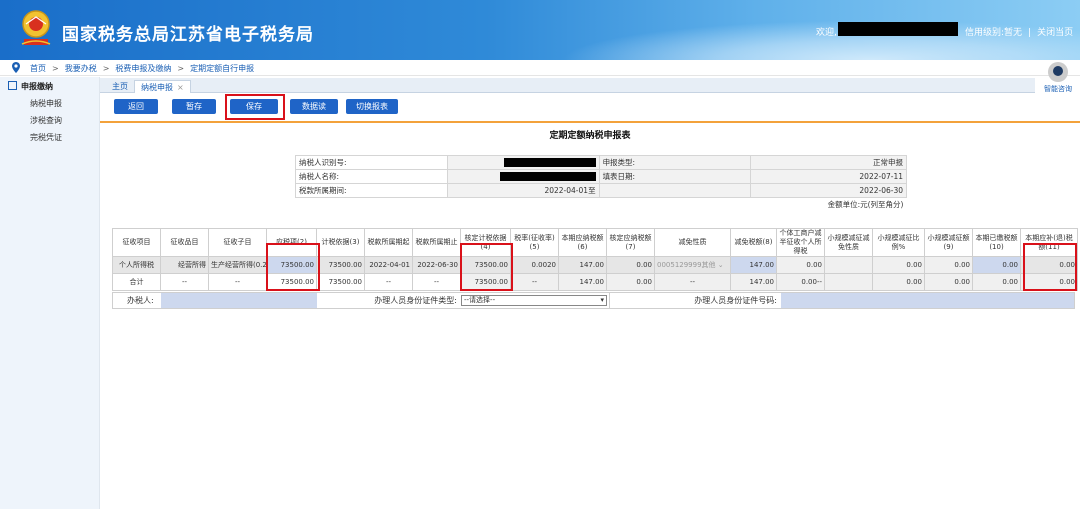 Image resolution: width=1080 pixels, height=509 pixels. Describe the element at coordinates (592, 190) in the screenshot. I see `period-to: 至` at that location.